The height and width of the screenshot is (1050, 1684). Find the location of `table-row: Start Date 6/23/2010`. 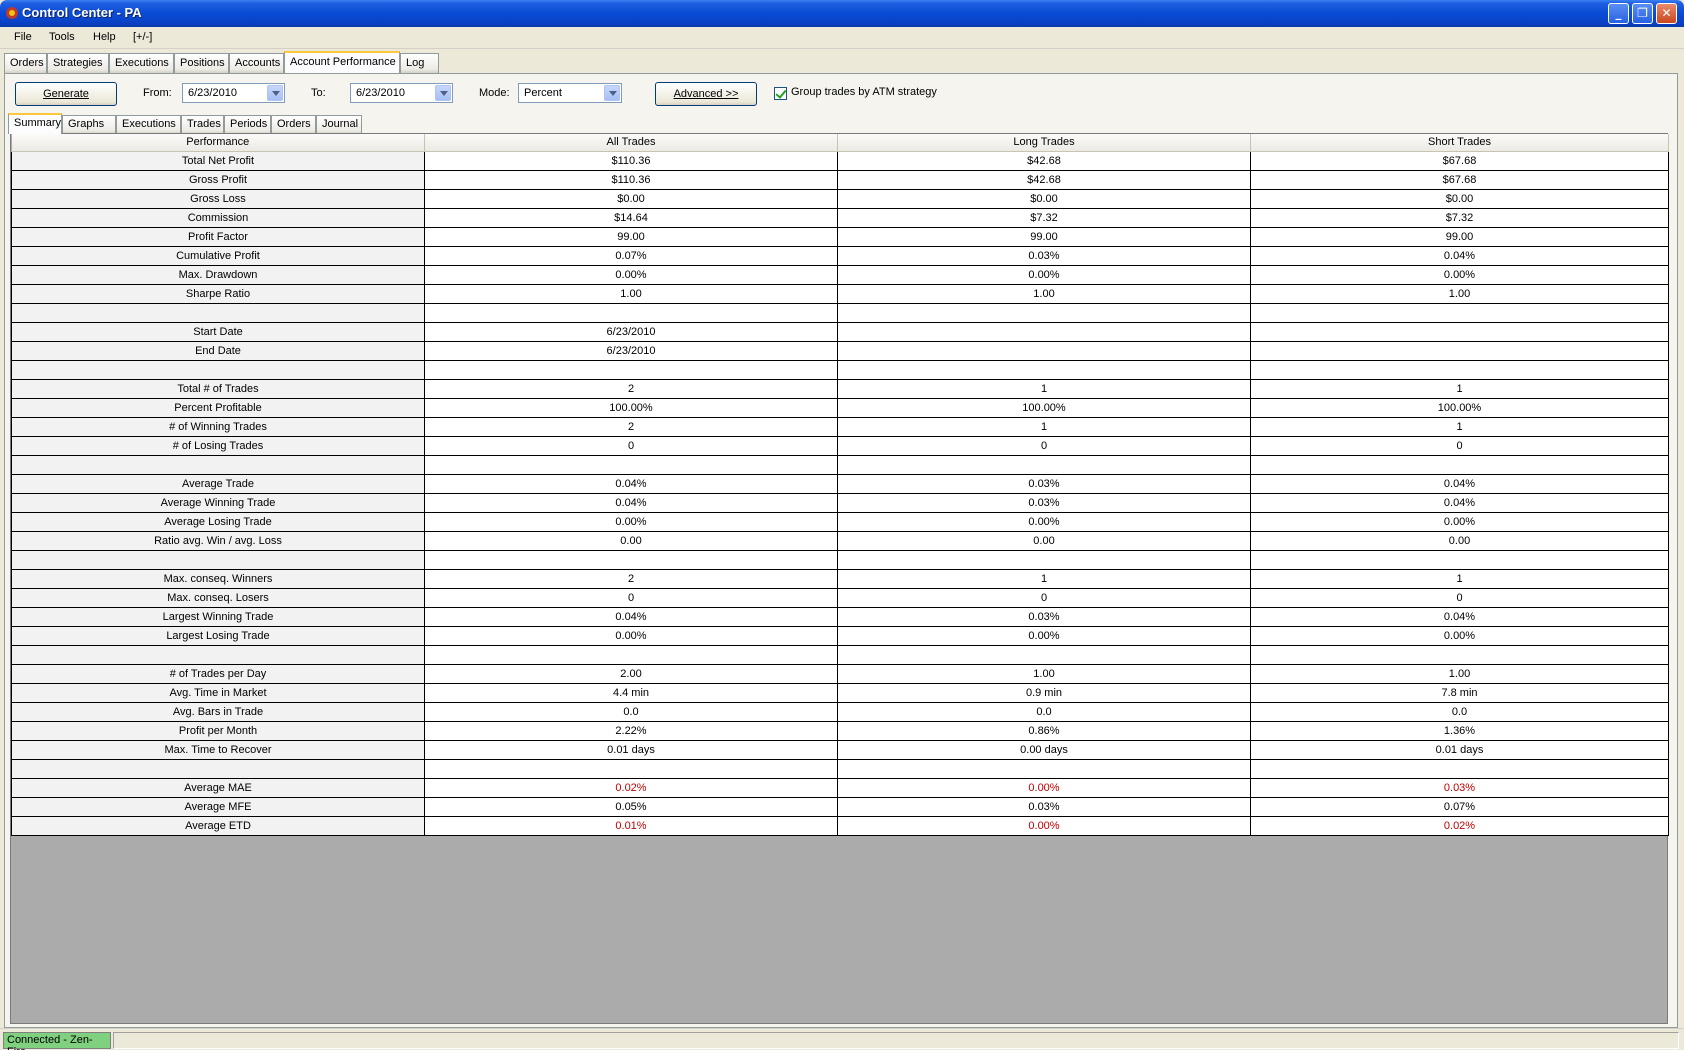

table-row: Start Date 6/23/2010 is located at coordinates (840, 331).